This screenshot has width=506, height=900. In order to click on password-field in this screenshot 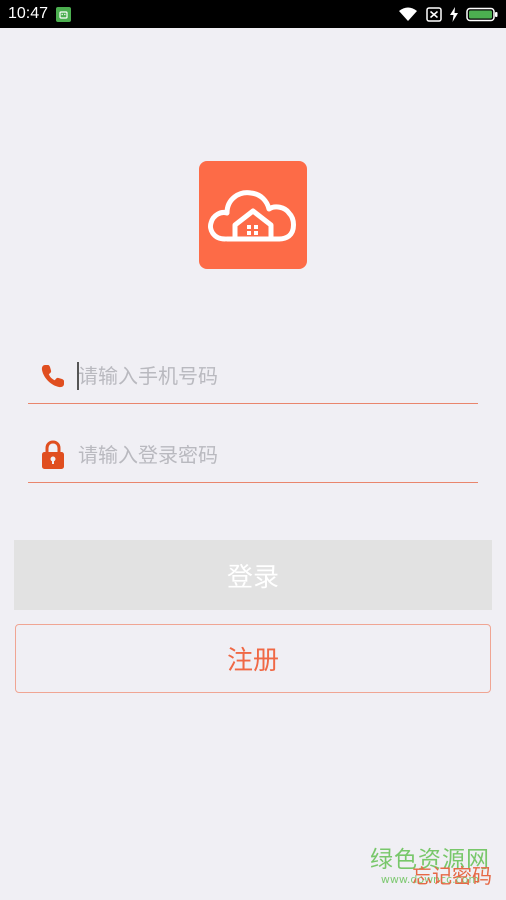, I will do `click(253, 455)`.